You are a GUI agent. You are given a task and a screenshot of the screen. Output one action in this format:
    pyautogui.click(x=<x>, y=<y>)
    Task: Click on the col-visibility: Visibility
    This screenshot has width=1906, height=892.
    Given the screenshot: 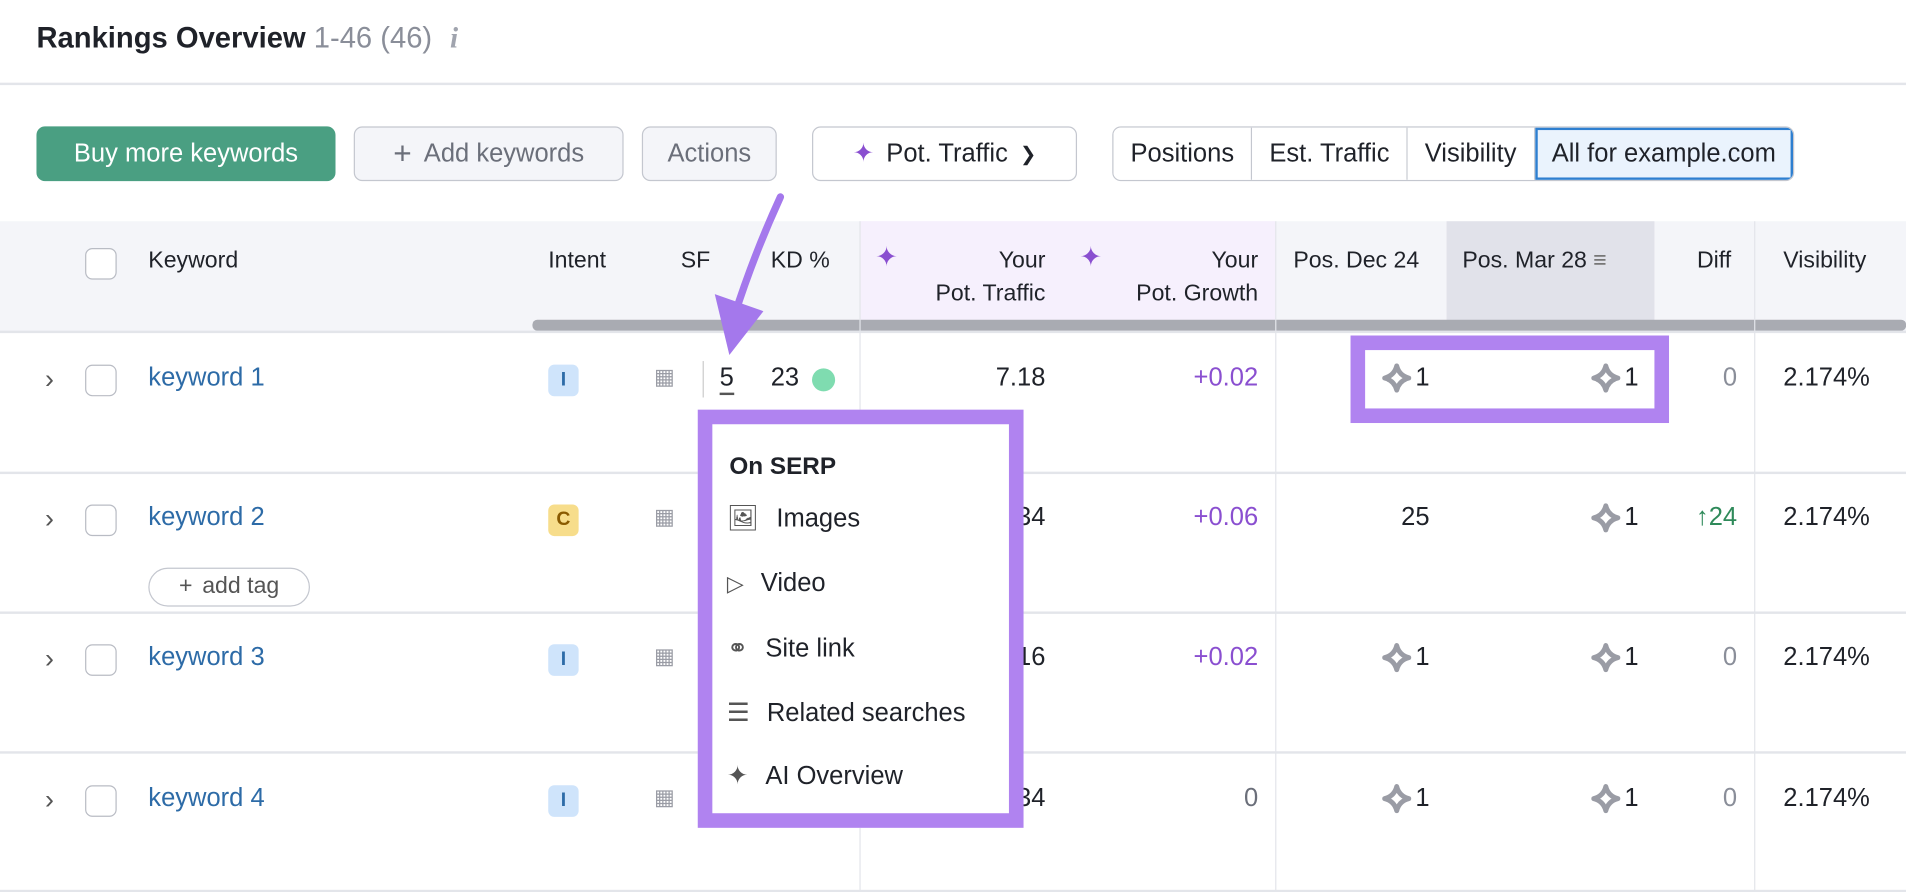 What is the action you would take?
    pyautogui.click(x=1824, y=260)
    